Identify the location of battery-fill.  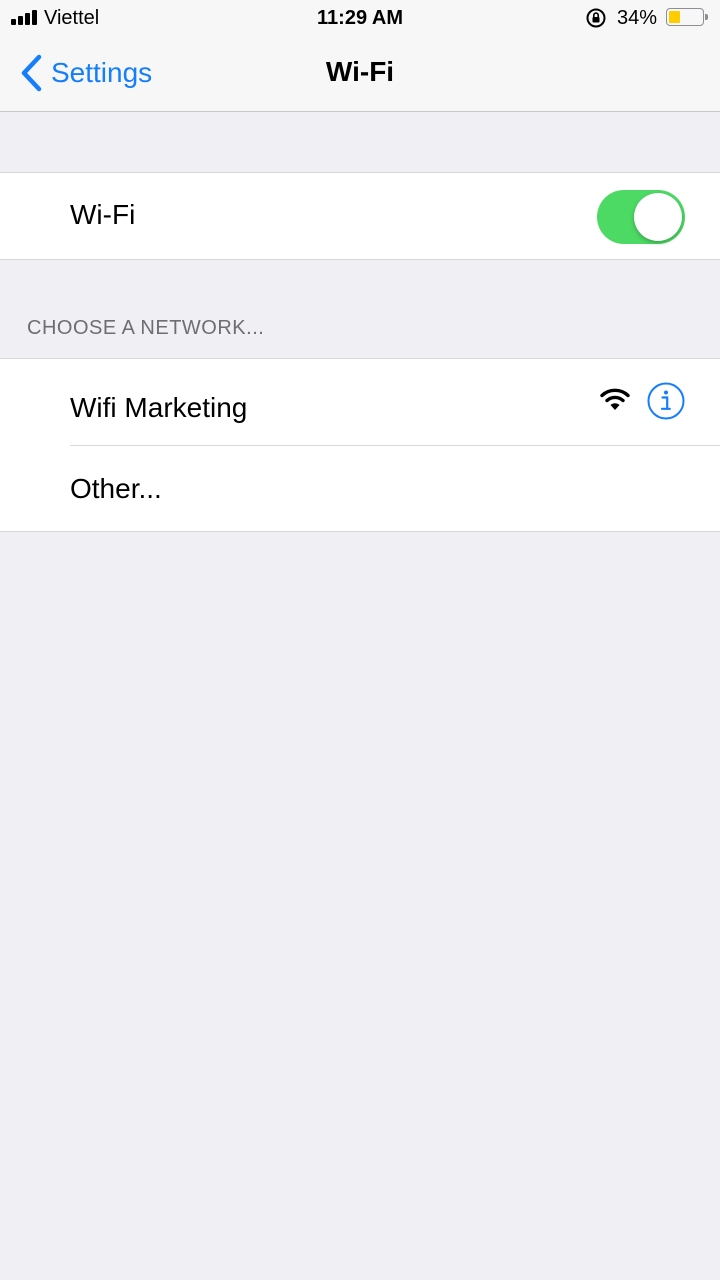
(674, 17).